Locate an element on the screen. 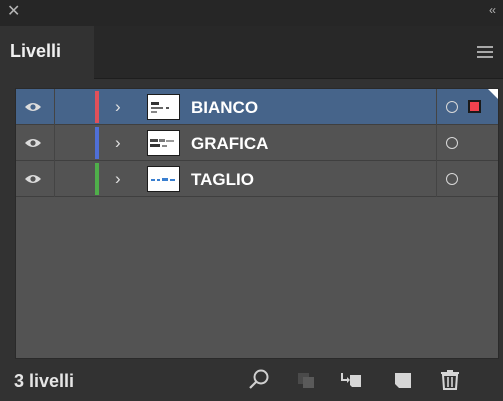 This screenshot has width=503, height=401. current-layer-indicator is located at coordinates (493, 94).